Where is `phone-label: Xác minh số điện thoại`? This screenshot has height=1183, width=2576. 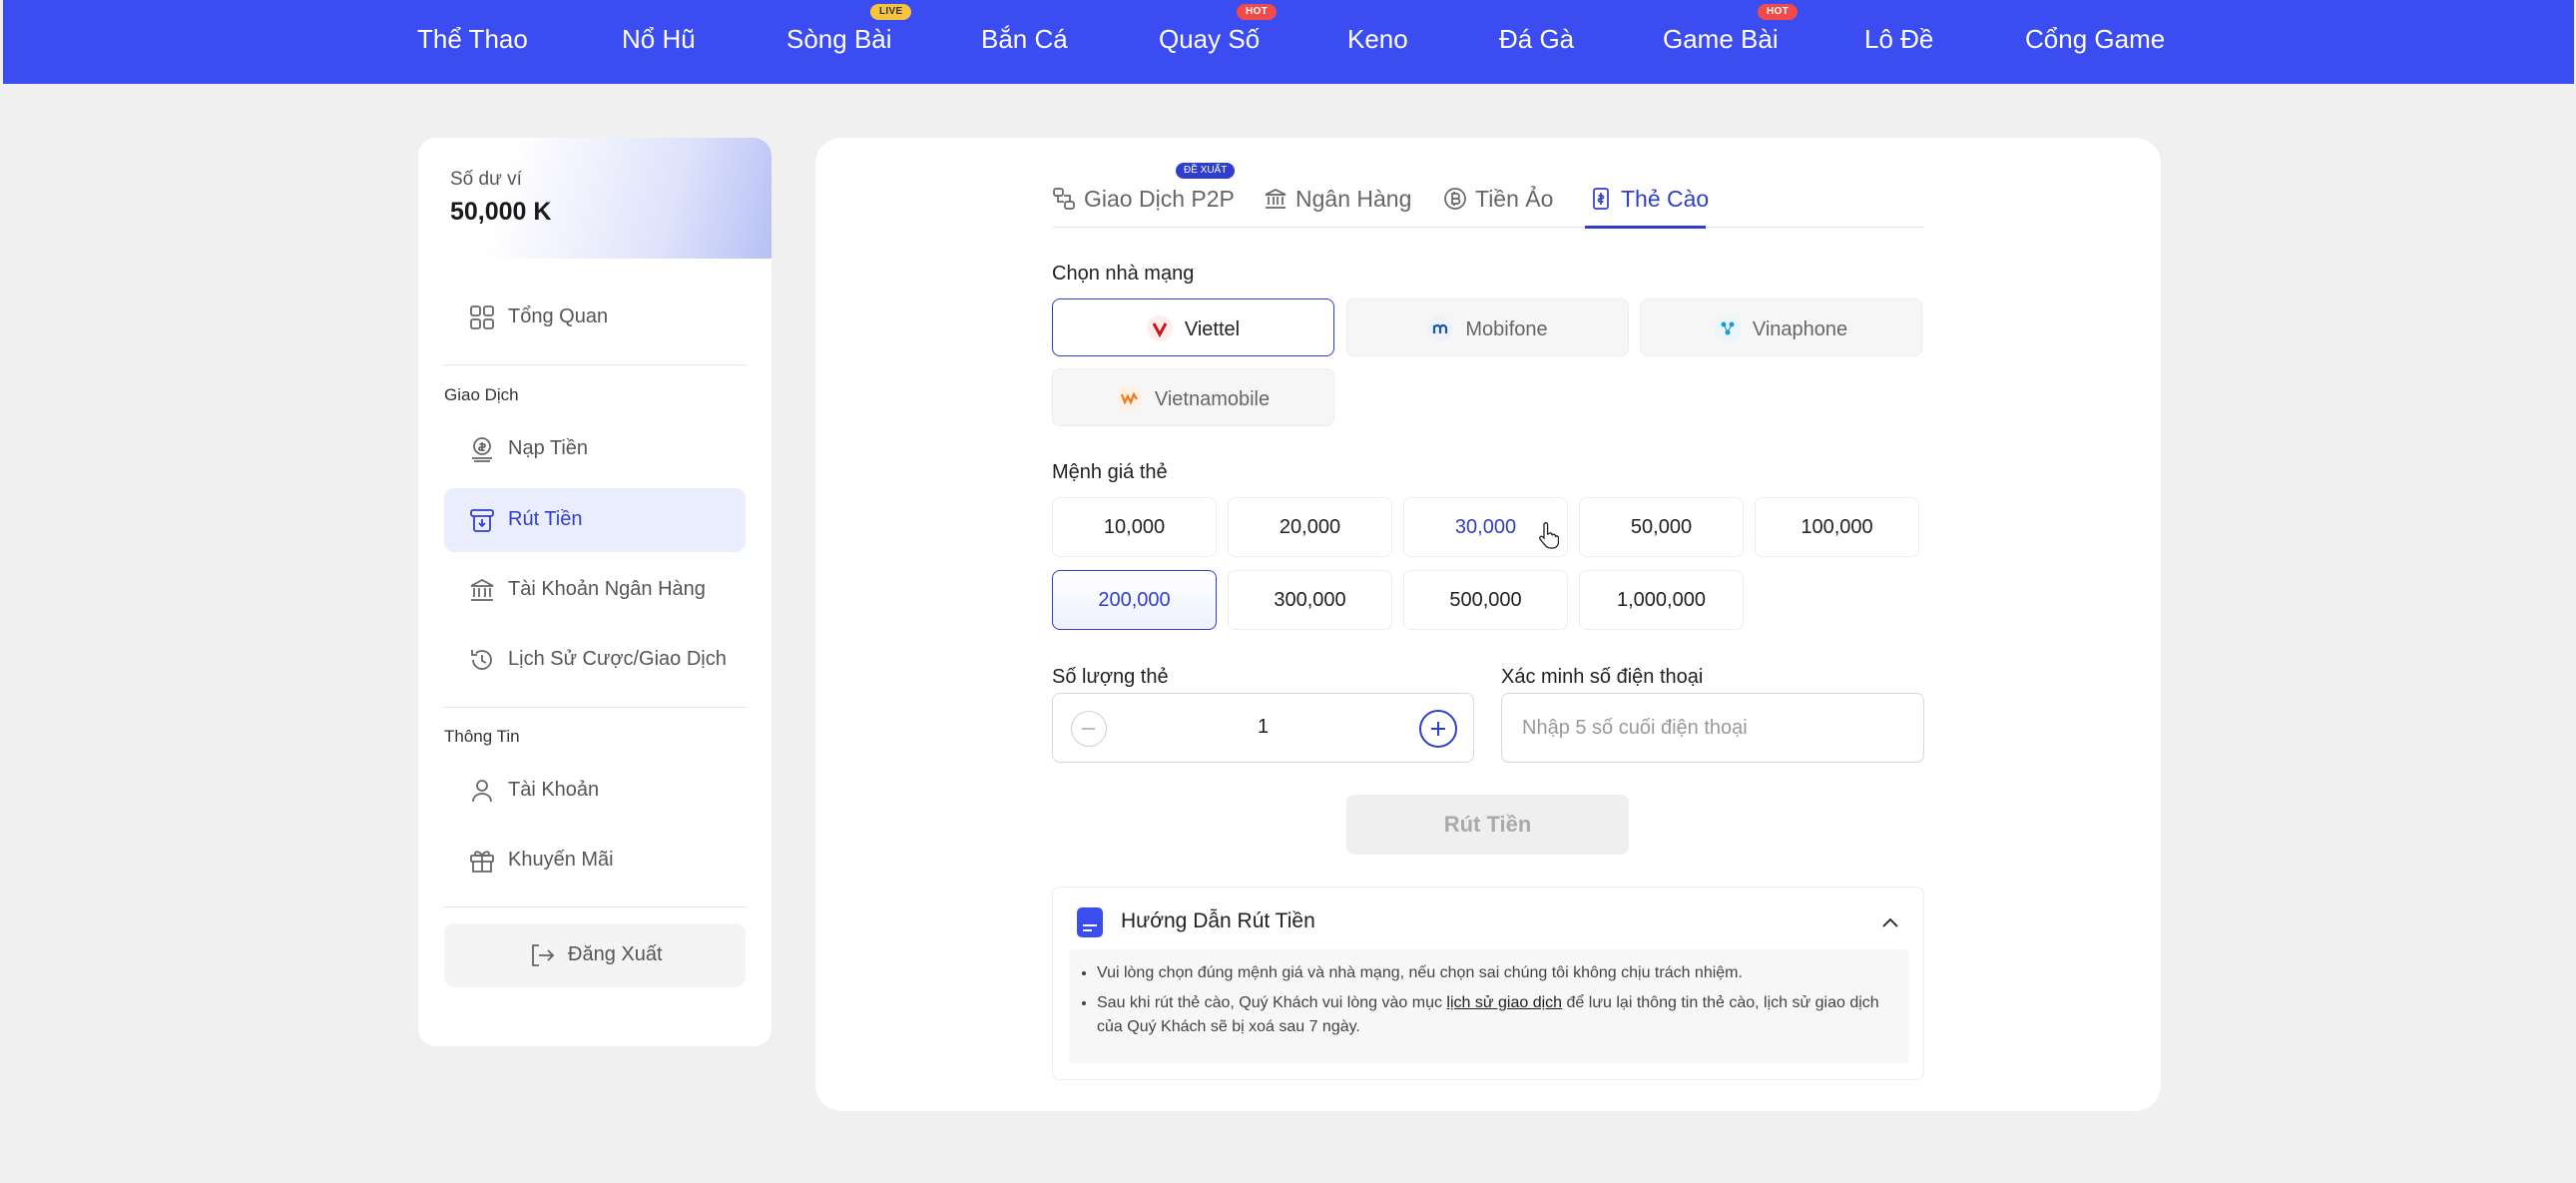 phone-label: Xác minh số điện thoại is located at coordinates (1603, 677).